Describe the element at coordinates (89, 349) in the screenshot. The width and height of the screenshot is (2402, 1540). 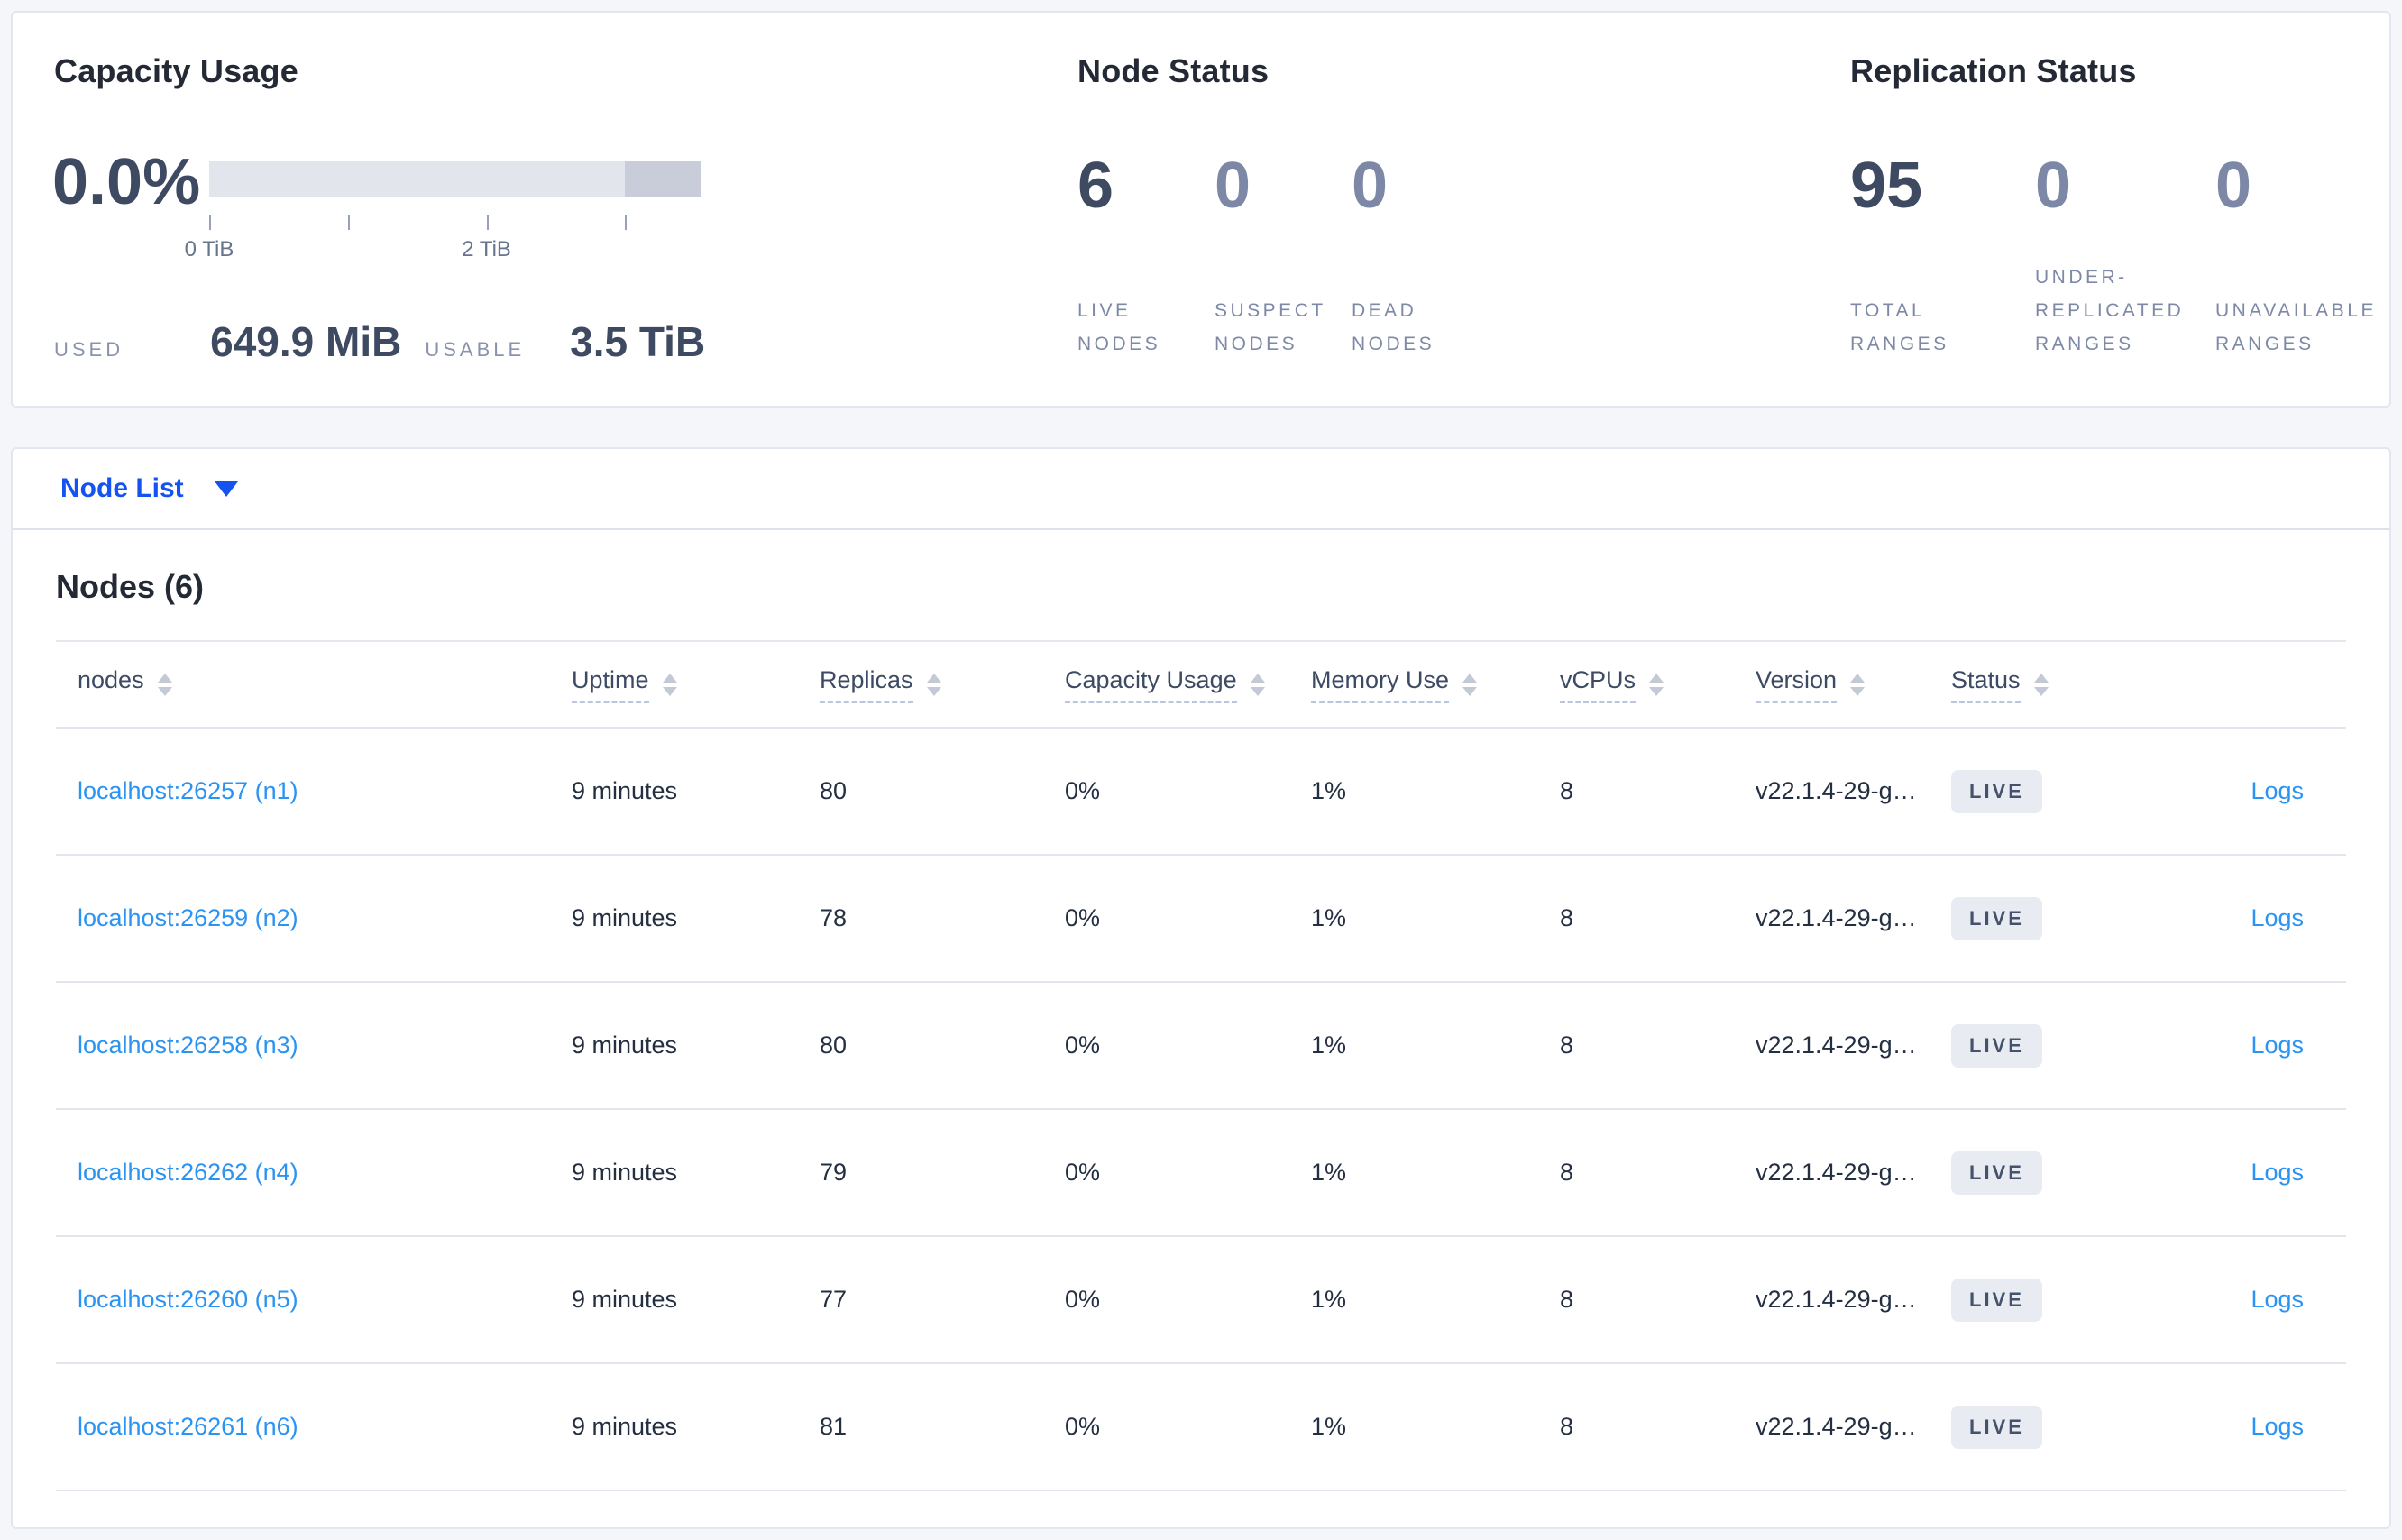
I see `used-label: USED` at that location.